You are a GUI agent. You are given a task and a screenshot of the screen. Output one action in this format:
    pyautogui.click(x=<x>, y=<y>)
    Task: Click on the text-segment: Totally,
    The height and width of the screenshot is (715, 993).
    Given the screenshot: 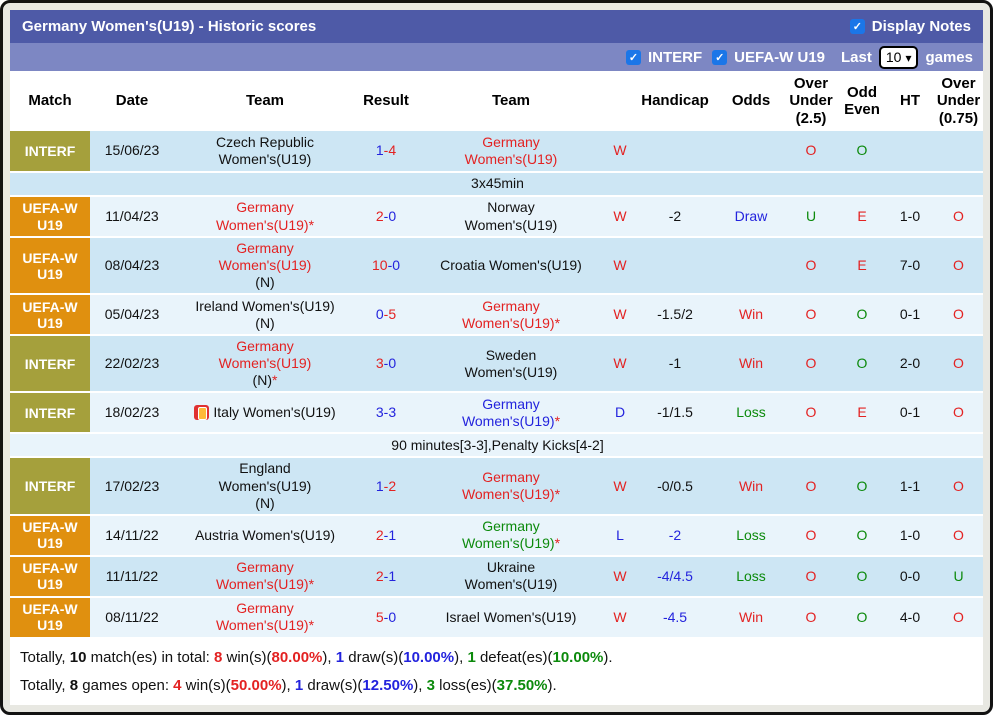 What is the action you would take?
    pyautogui.click(x=45, y=657)
    